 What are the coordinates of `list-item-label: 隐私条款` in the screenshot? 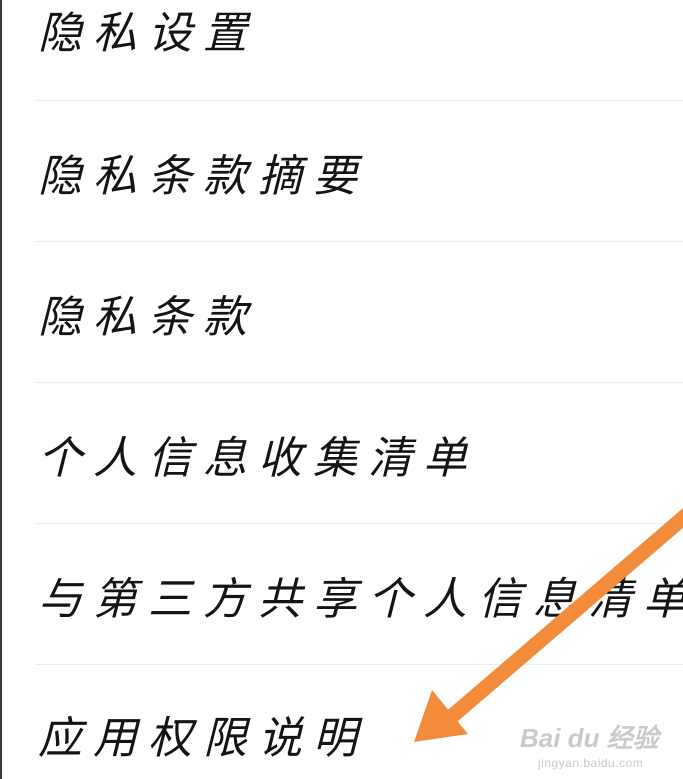 It's located at (148, 317).